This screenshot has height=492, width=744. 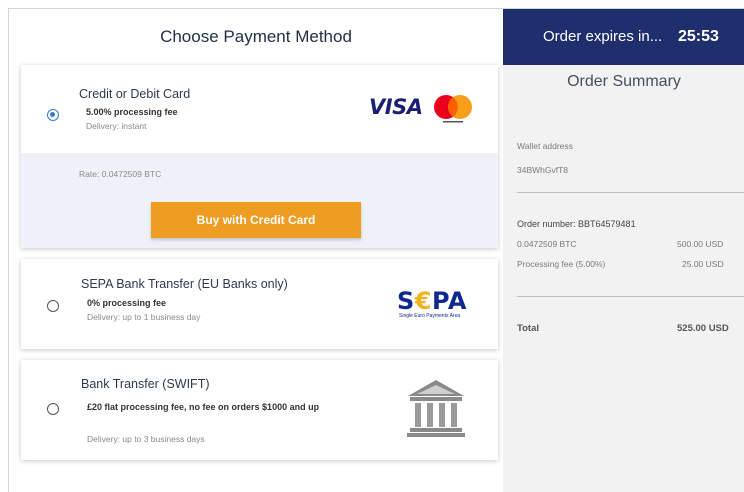 What do you see at coordinates (135, 94) in the screenshot?
I see `card-option-title: Credit or Debit Card` at bounding box center [135, 94].